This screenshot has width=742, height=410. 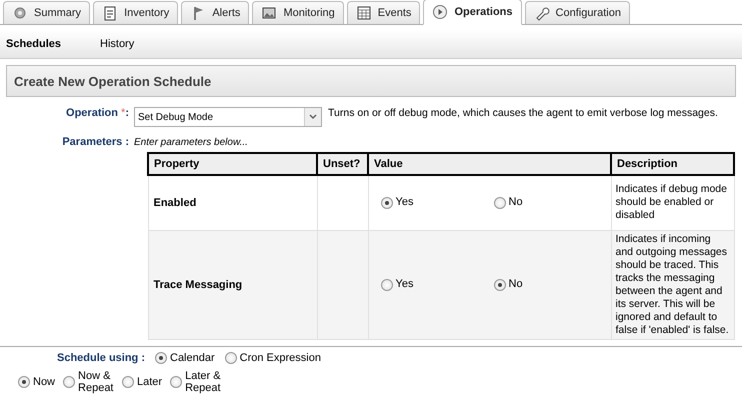 What do you see at coordinates (672, 284) in the screenshot?
I see `description-cell: Indicates if incoming and outgoing messages should be traced. This tracks the messaging between the agent and its server. This will be ignored and default to false if 'enabled' is false.` at bounding box center [672, 284].